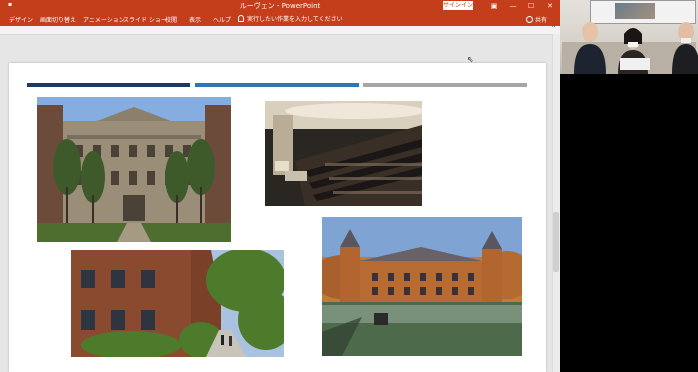 The height and width of the screenshot is (372, 698). What do you see at coordinates (445, 85) in the screenshot?
I see `accent-bar-gray` at bounding box center [445, 85].